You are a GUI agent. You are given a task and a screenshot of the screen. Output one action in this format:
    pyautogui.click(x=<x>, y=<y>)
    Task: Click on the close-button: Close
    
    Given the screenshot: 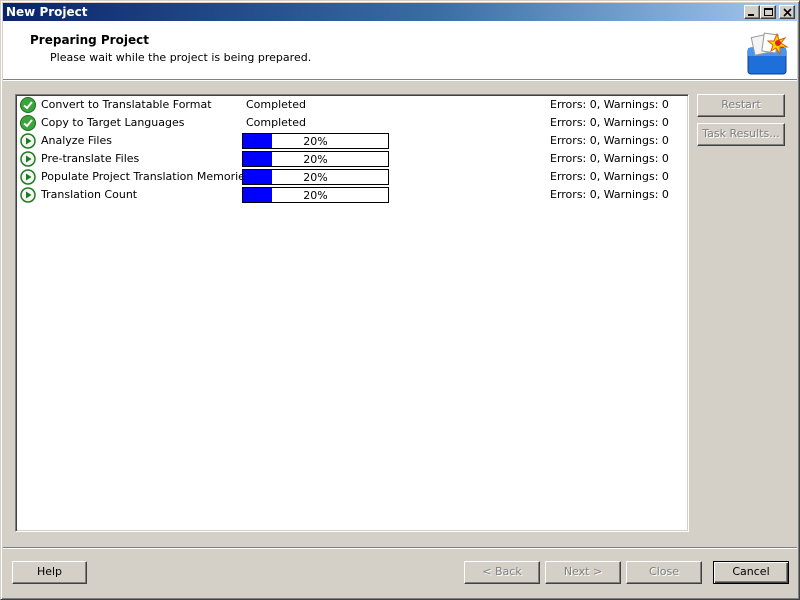 What is the action you would take?
    pyautogui.click(x=664, y=572)
    